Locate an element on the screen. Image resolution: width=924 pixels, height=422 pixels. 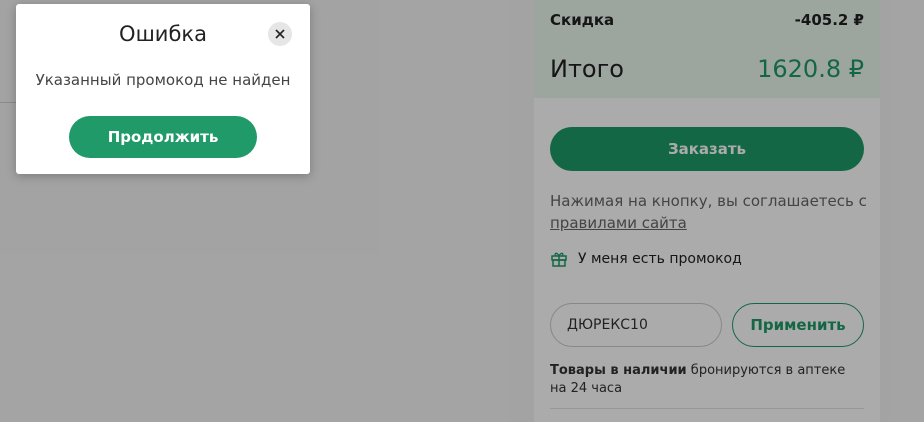
dialog-message: Указанный промокод не найден is located at coordinates (163, 80).